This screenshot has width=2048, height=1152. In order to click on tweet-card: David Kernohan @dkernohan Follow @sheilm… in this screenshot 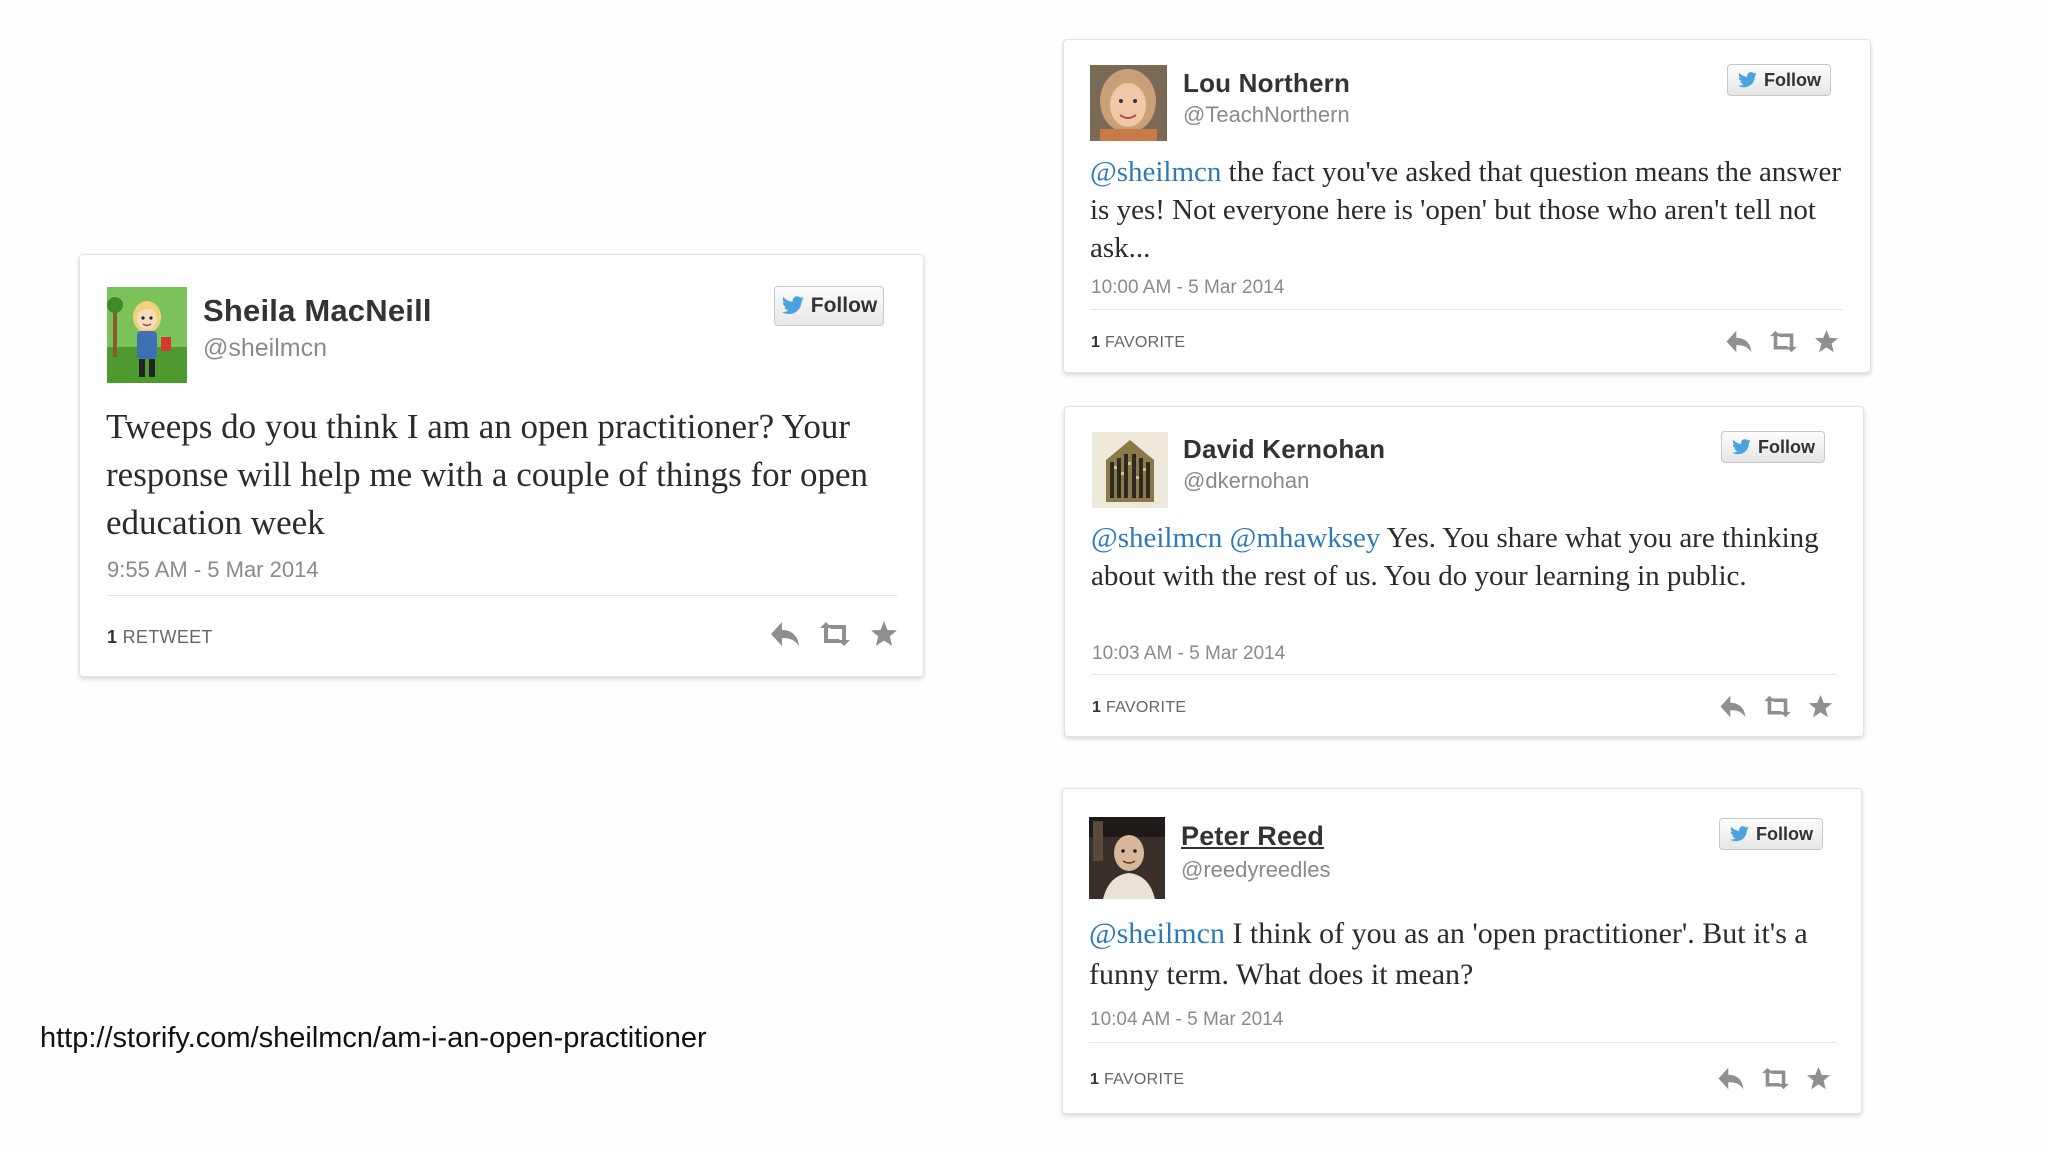, I will do `click(1464, 571)`.